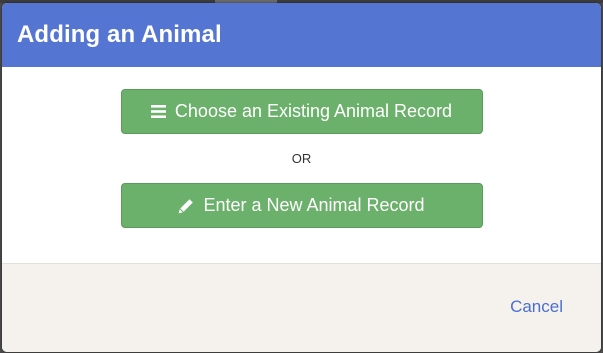 This screenshot has height=353, width=603. Describe the element at coordinates (158, 111) in the screenshot. I see `list-icon` at that location.